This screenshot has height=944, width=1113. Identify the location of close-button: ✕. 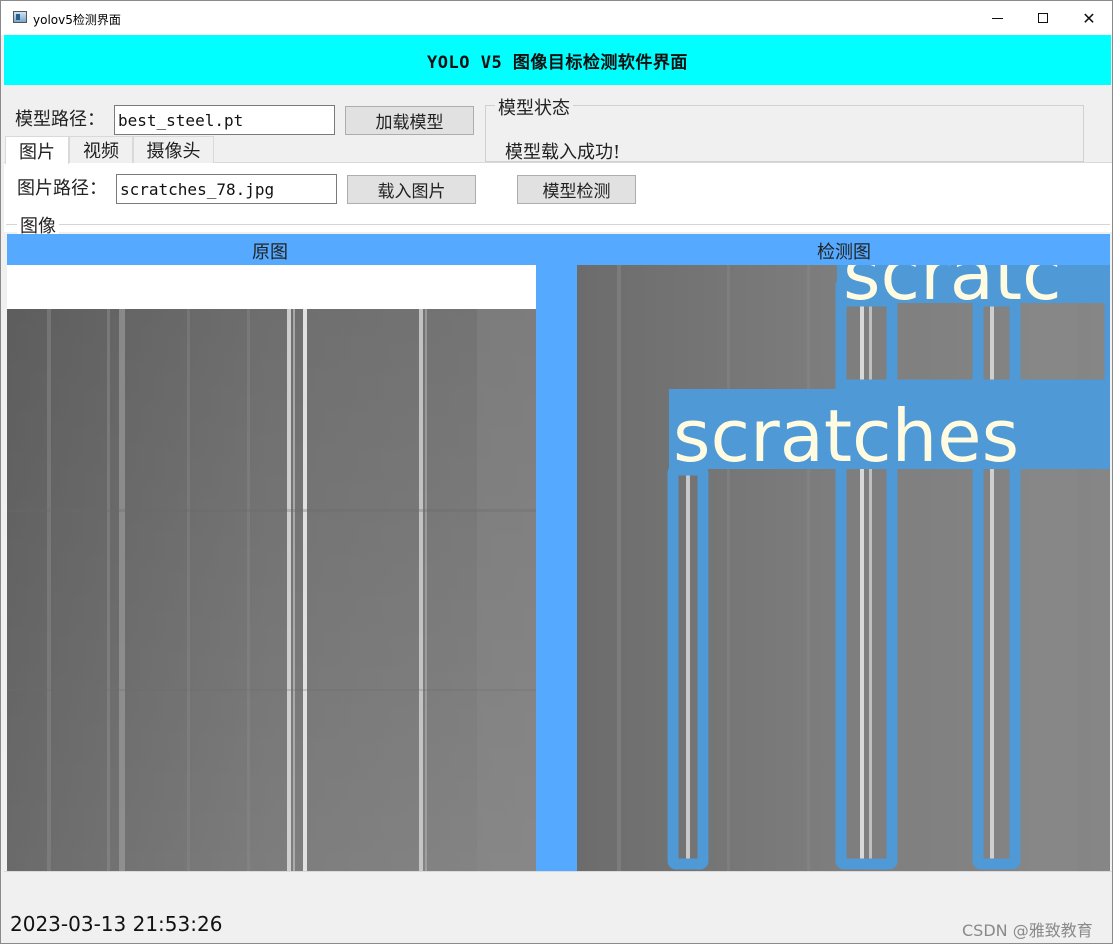
(1089, 18).